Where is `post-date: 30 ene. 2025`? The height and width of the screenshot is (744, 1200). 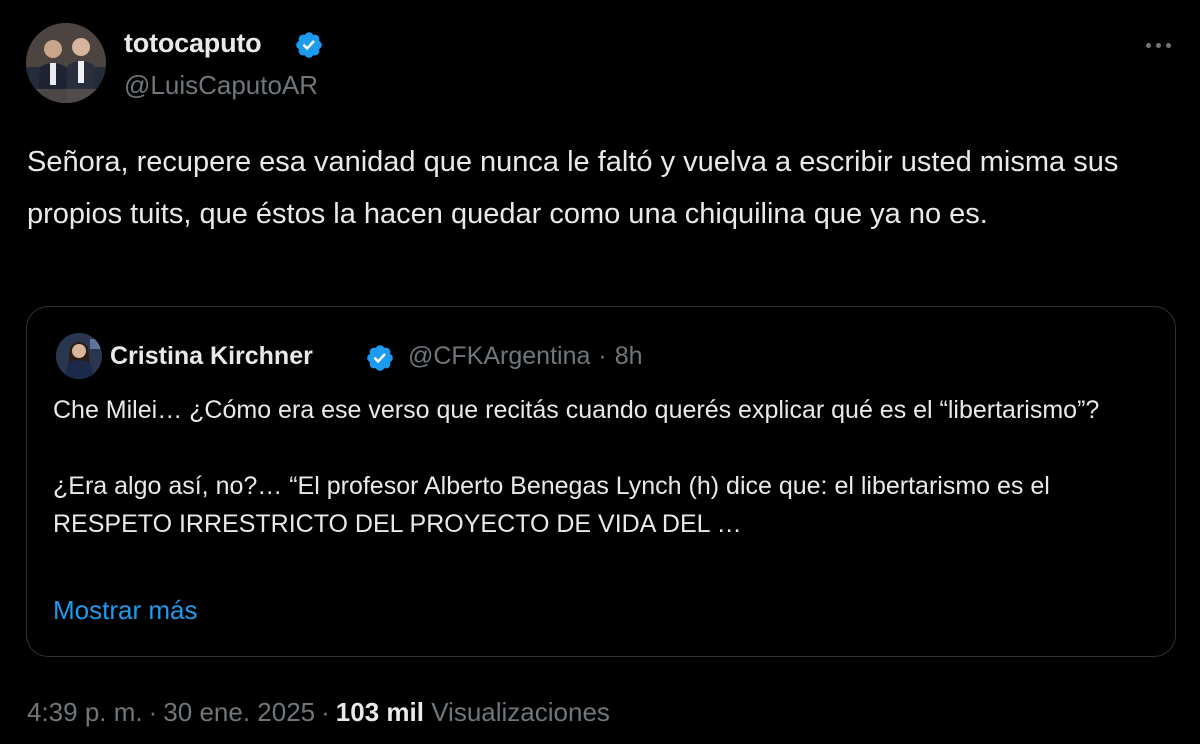
post-date: 30 ene. 2025 is located at coordinates (239, 712).